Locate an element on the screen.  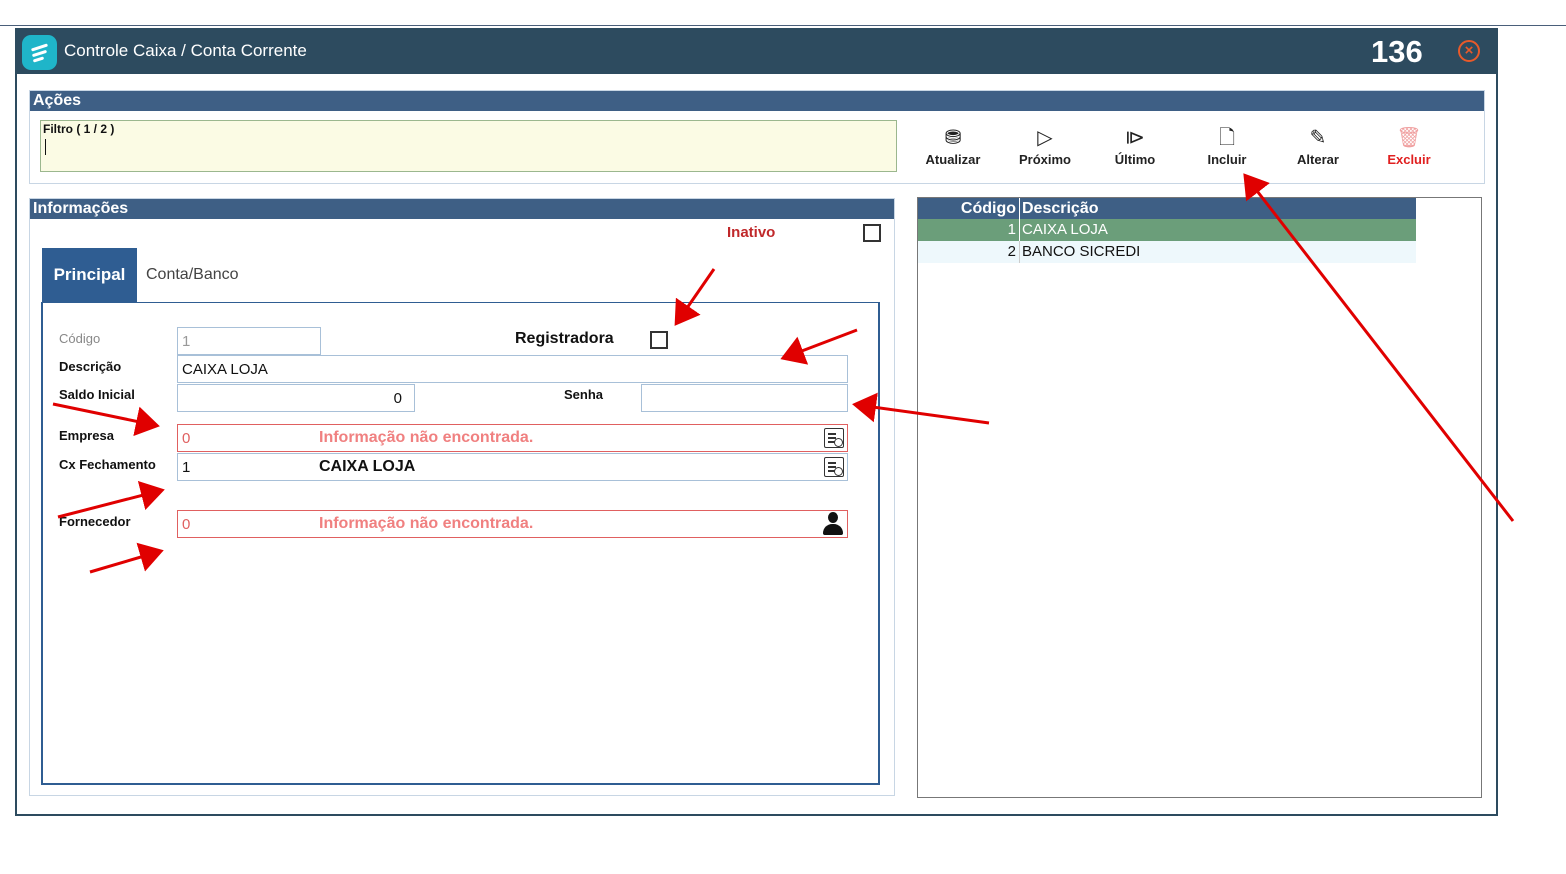
cx-fechamento-desc: CAIXA LOJA is located at coordinates (367, 466).